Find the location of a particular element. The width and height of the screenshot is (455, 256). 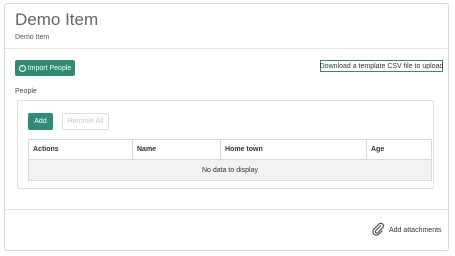

download-template-link: Download a template CSV file to upload is located at coordinates (381, 66).